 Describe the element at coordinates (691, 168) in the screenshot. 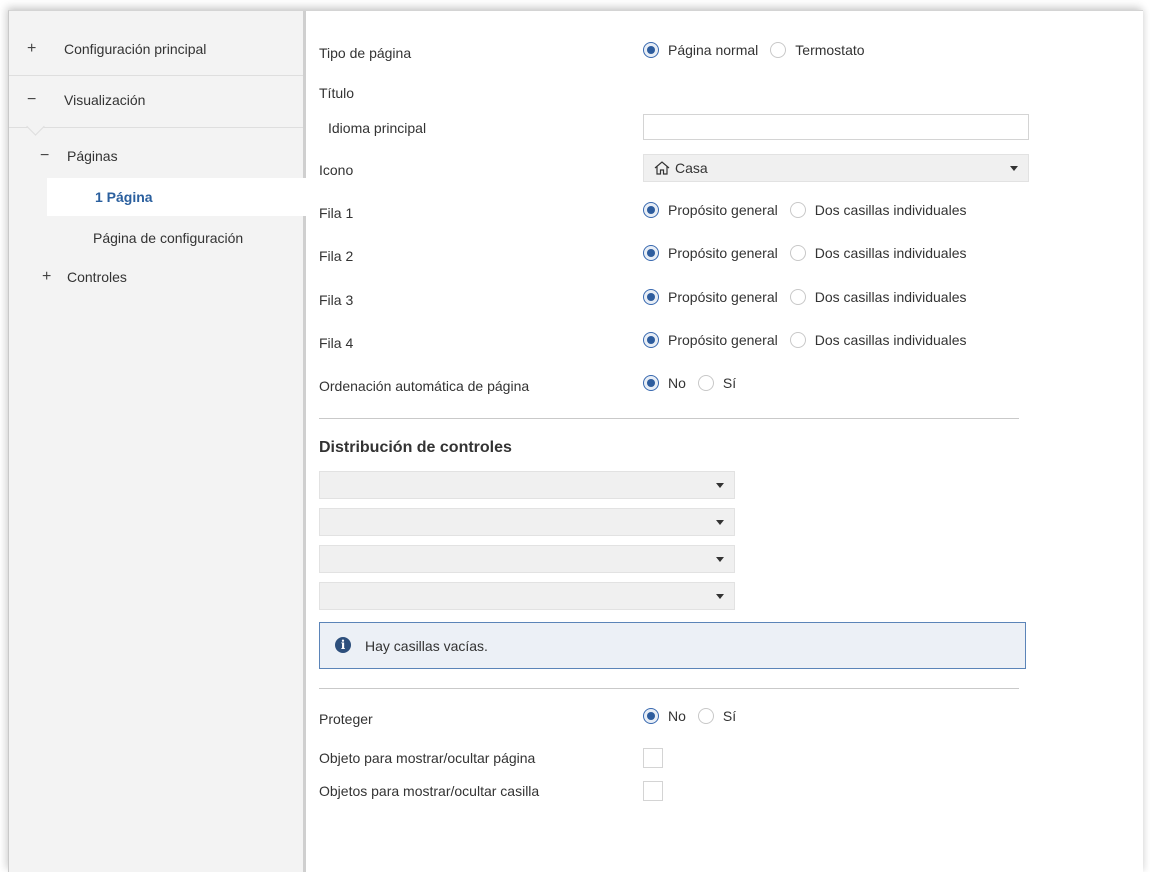

I see `select-value: Casa` at that location.